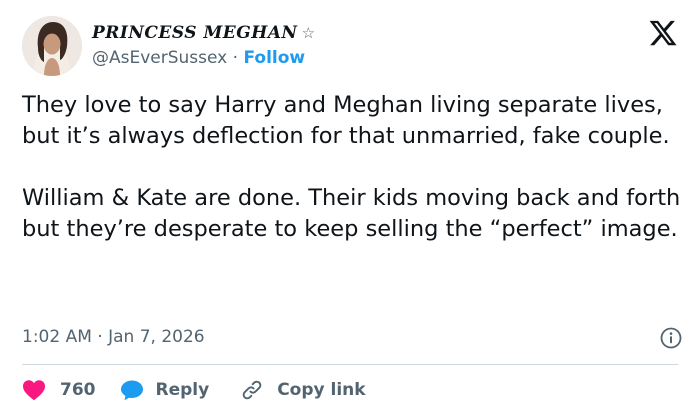  Describe the element at coordinates (57, 337) in the screenshot. I see `tweet-time: 1:02 AM` at that location.